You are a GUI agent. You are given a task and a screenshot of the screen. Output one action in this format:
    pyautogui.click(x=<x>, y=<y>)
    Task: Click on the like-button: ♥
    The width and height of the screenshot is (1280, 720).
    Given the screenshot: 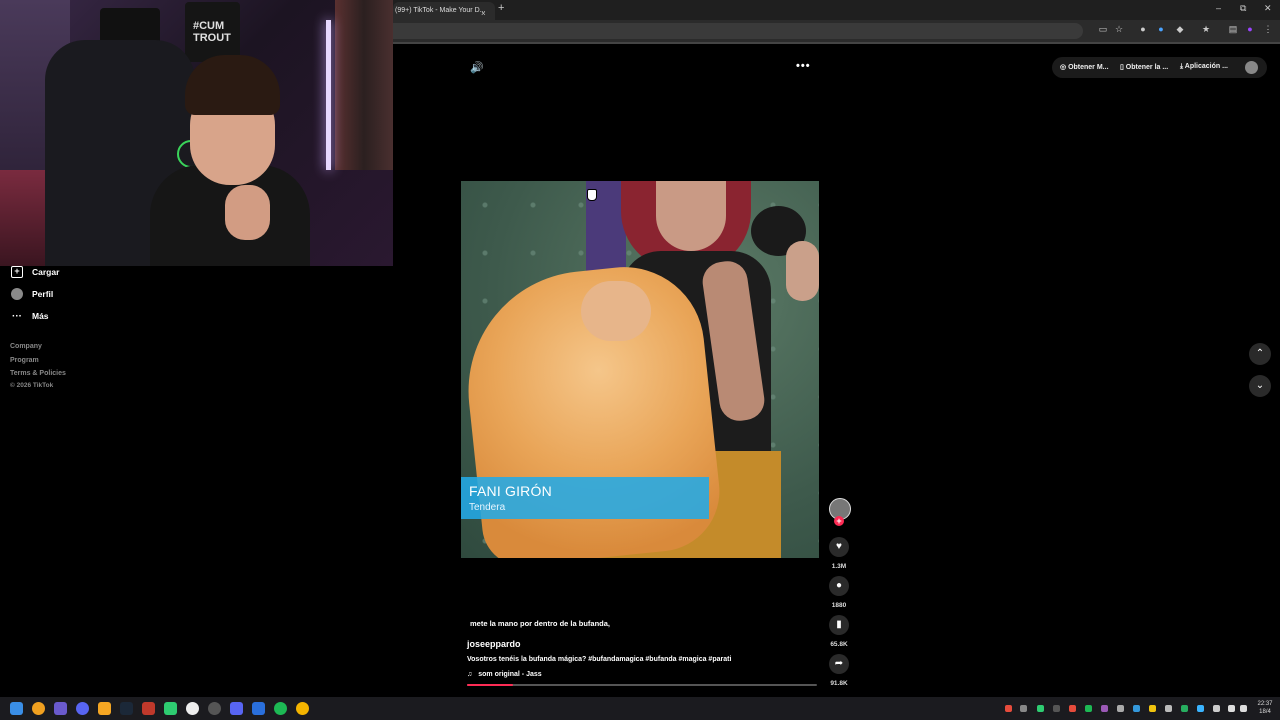 What is the action you would take?
    pyautogui.click(x=839, y=547)
    